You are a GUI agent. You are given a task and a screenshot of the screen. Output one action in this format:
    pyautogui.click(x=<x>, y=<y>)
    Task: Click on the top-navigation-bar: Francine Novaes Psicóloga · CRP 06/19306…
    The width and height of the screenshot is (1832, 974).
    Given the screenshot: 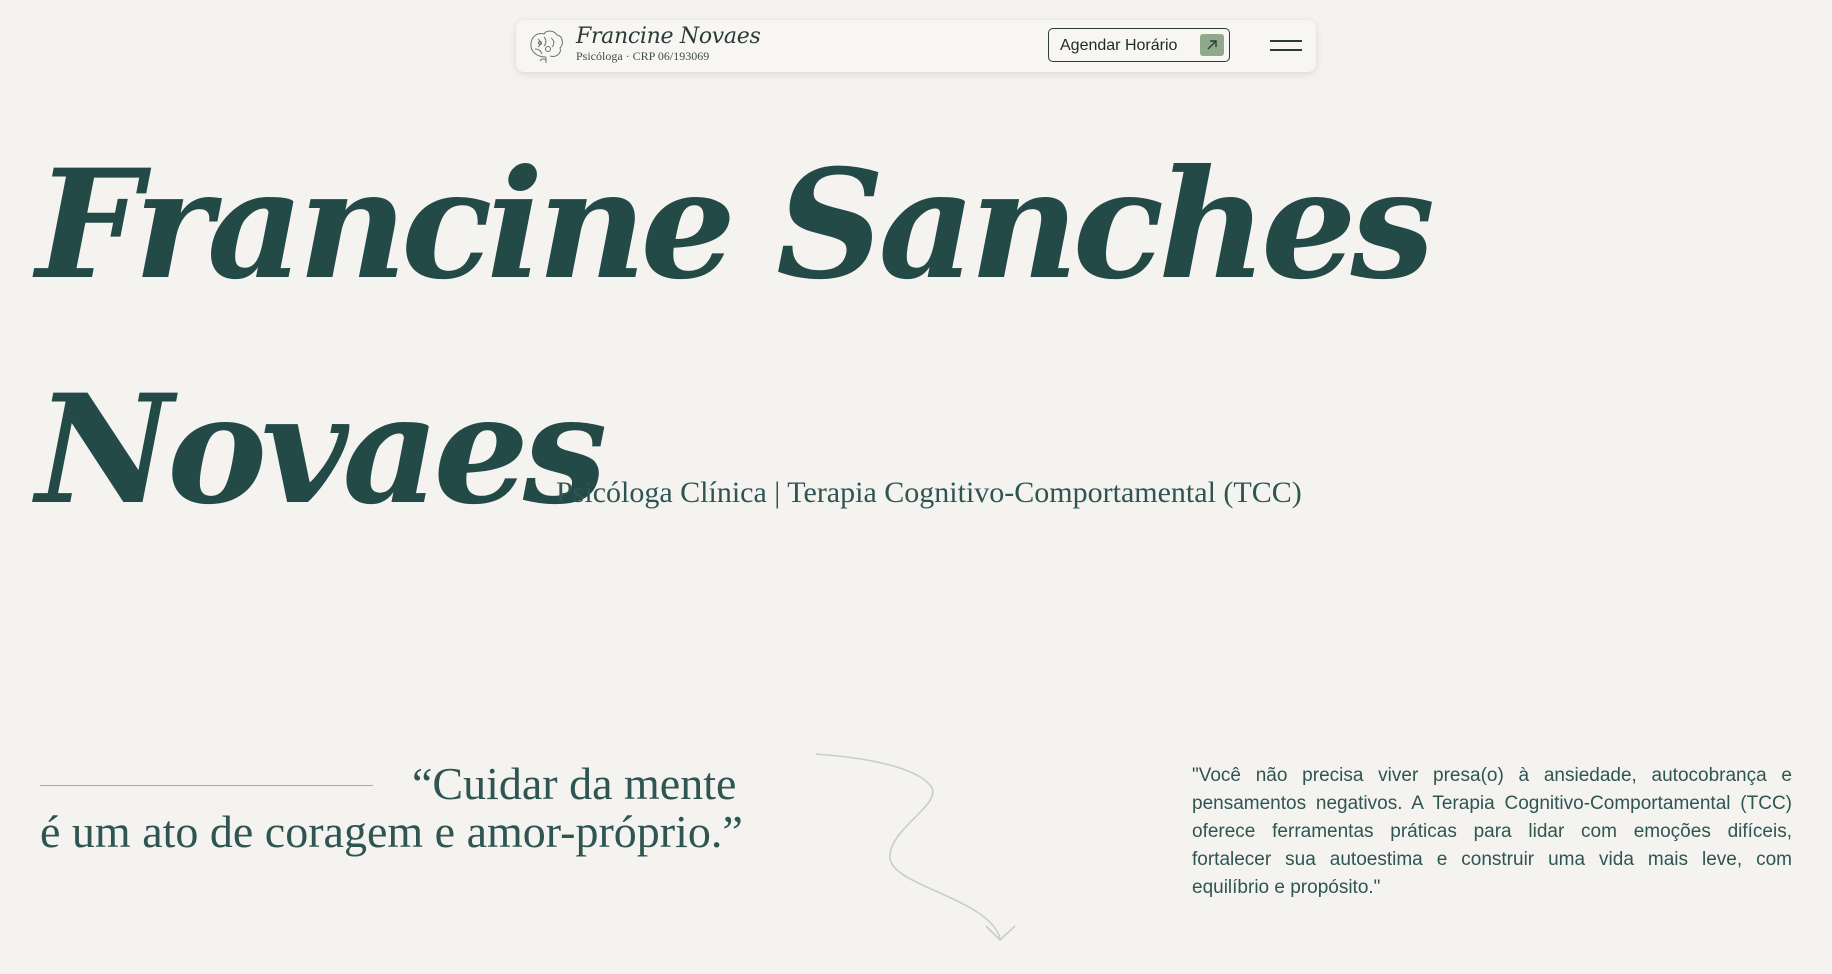 What is the action you would take?
    pyautogui.click(x=916, y=46)
    